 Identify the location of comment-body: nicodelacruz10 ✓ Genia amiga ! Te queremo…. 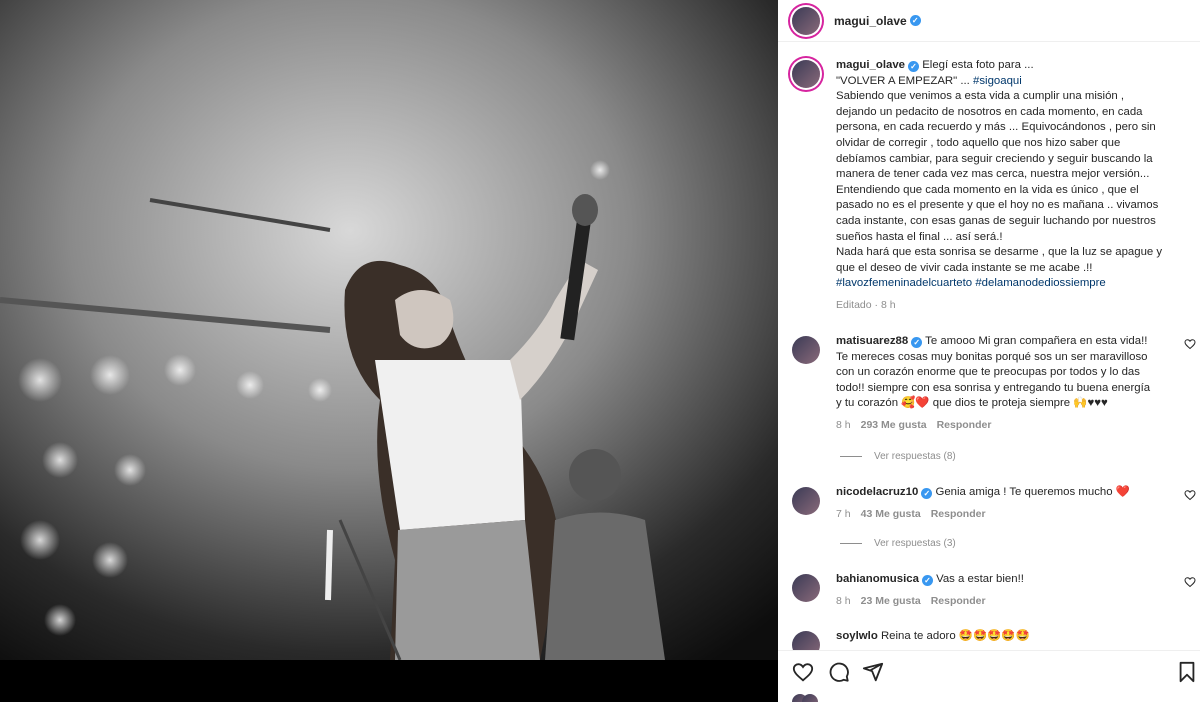
(1007, 503).